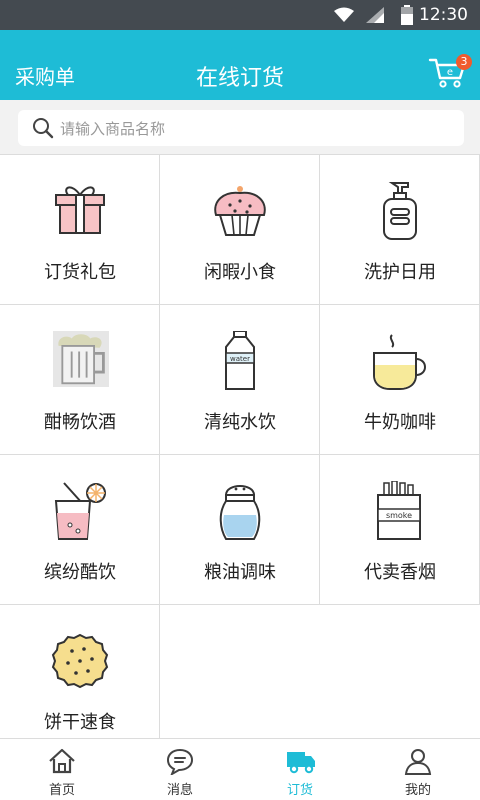 The height and width of the screenshot is (800, 480). Describe the element at coordinates (400, 572) in the screenshot. I see `category-label: 代卖香烟` at that location.